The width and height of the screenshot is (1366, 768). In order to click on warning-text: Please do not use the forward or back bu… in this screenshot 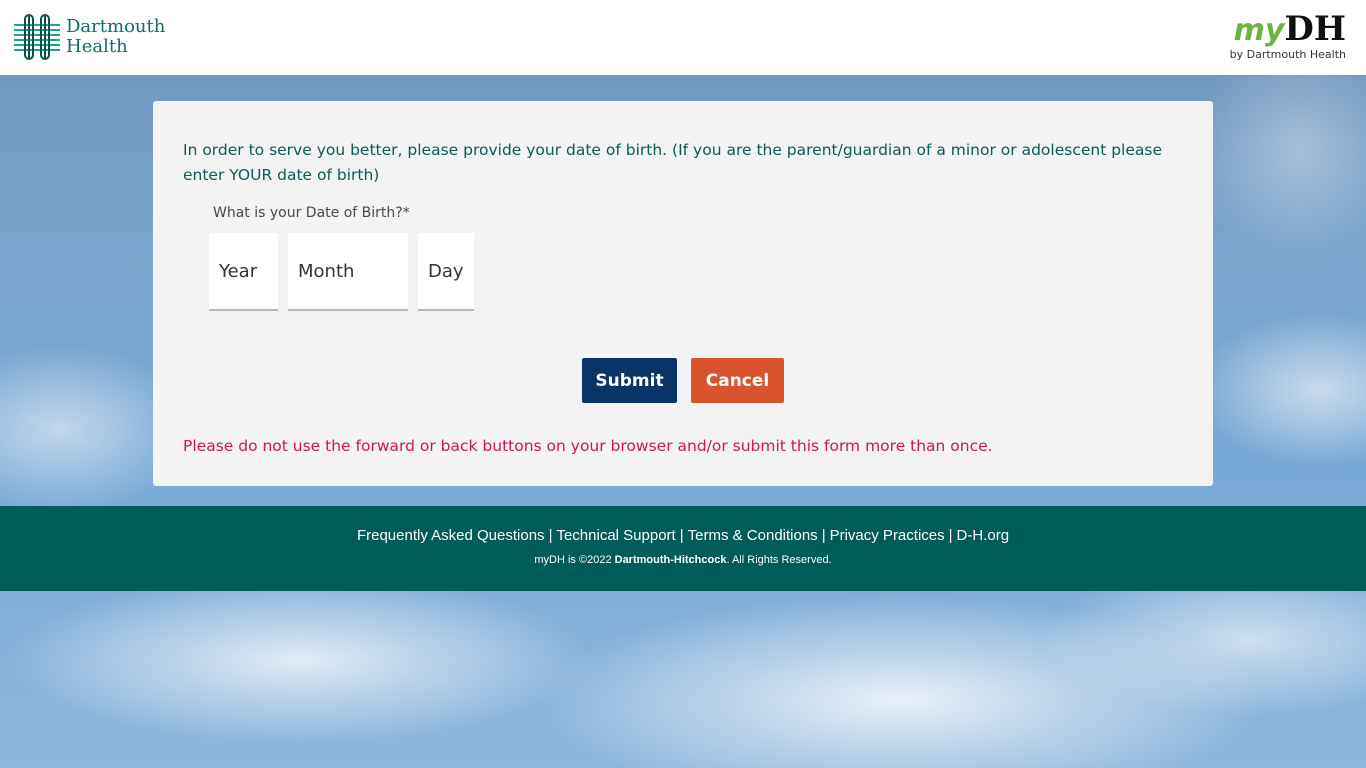, I will do `click(588, 446)`.